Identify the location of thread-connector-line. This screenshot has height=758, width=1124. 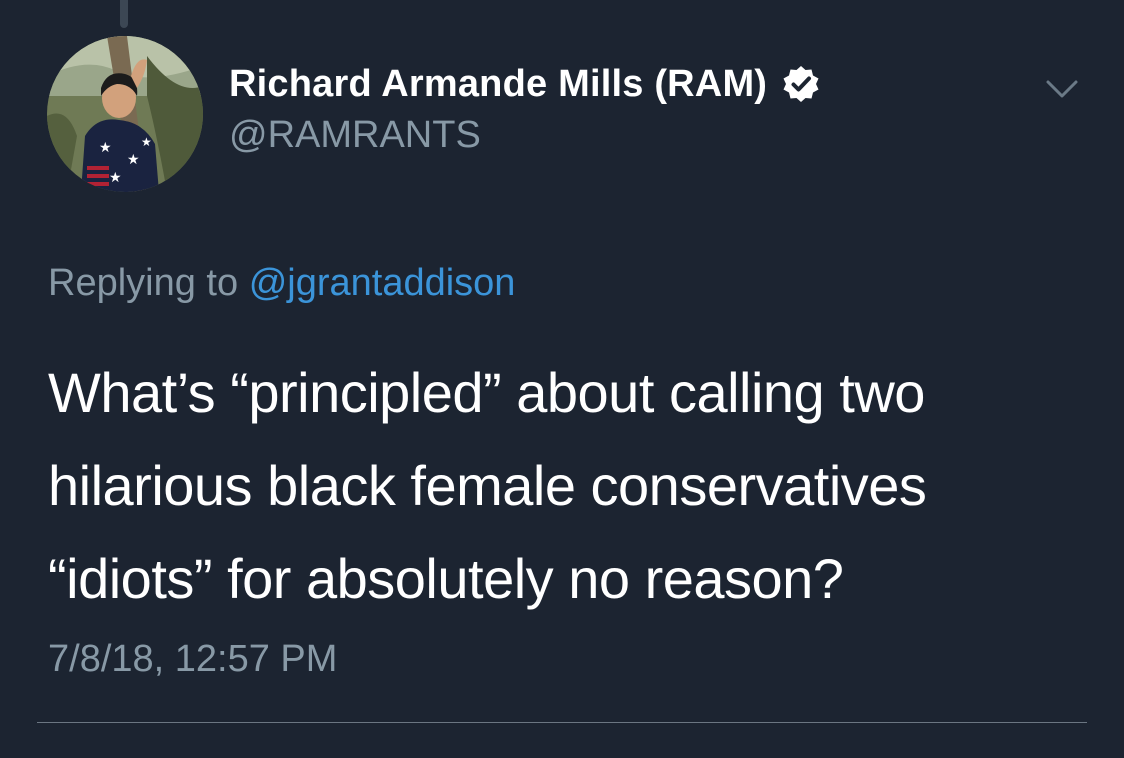
(124, 14).